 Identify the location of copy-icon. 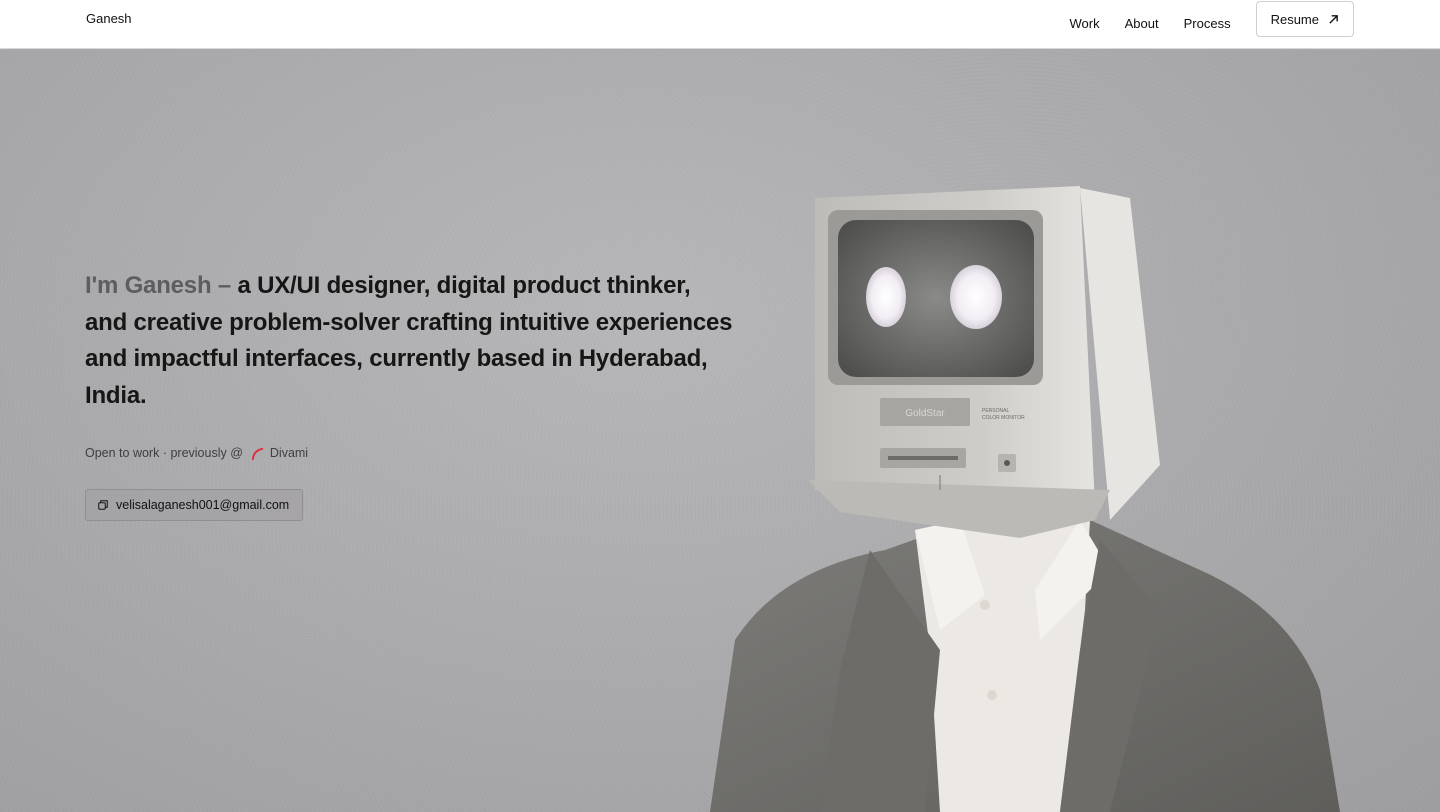
(103, 505).